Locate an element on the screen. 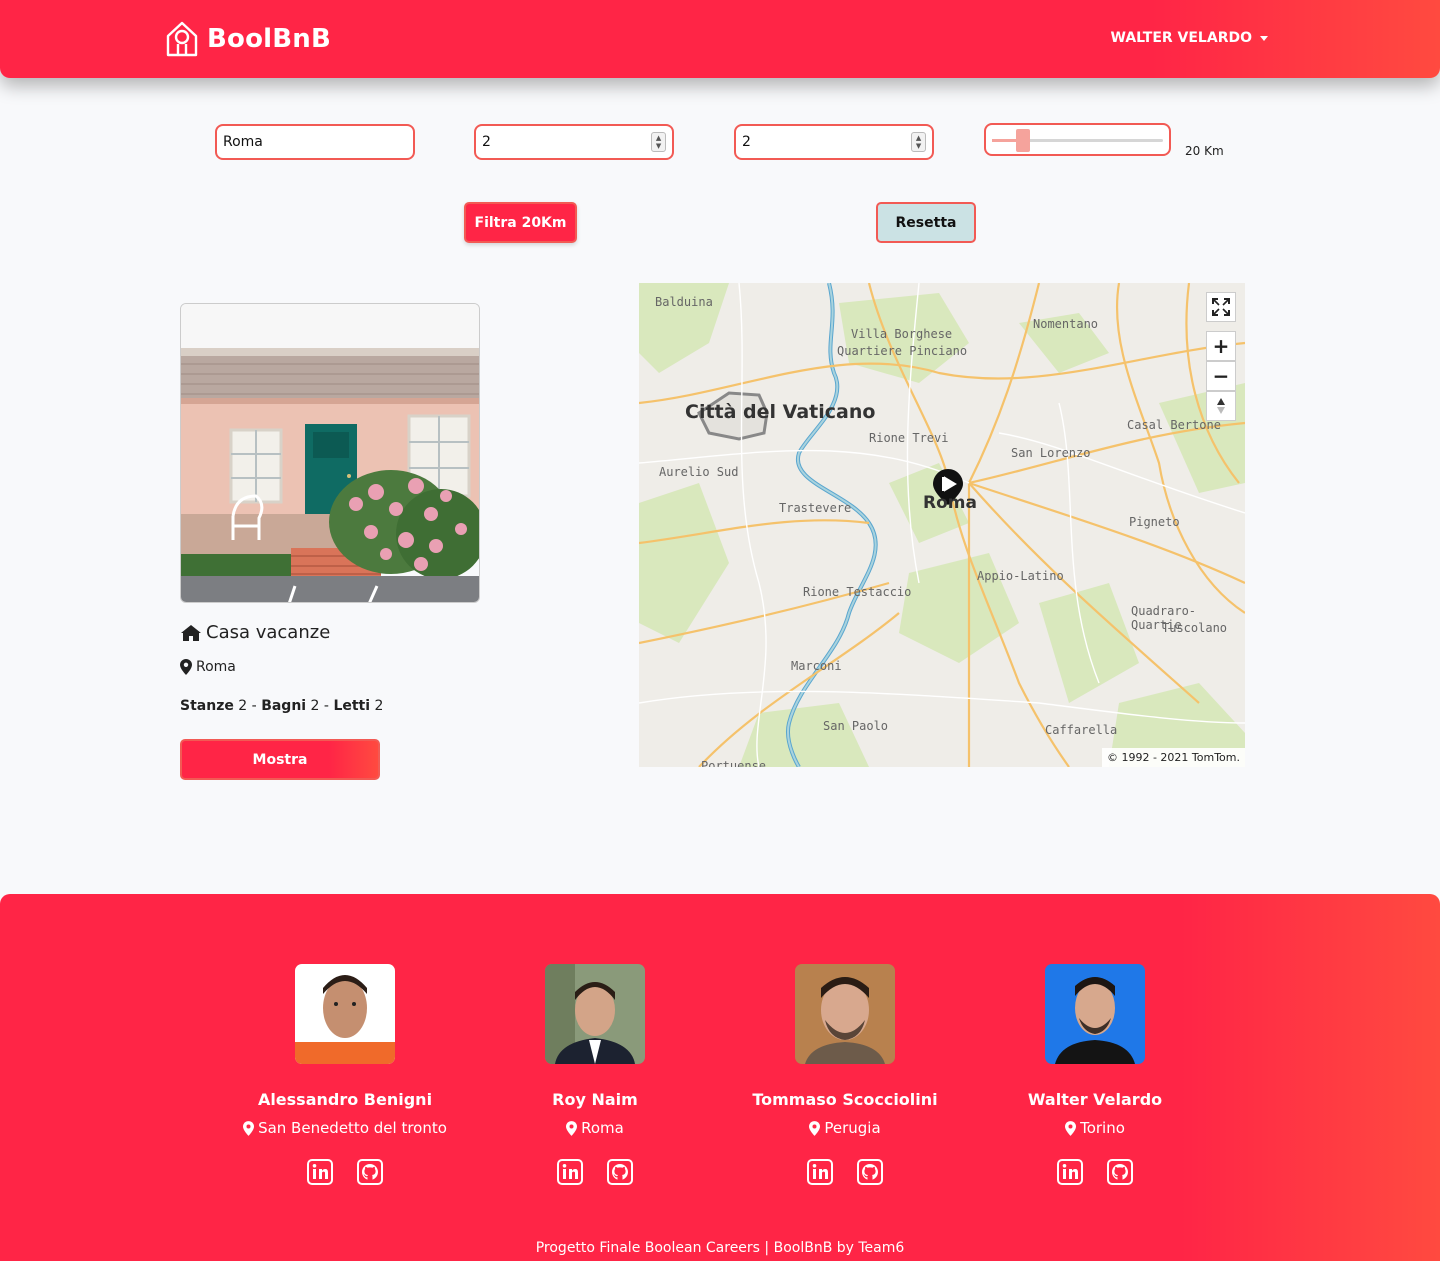 The width and height of the screenshot is (1440, 1261). member-location: Roma is located at coordinates (595, 1128).